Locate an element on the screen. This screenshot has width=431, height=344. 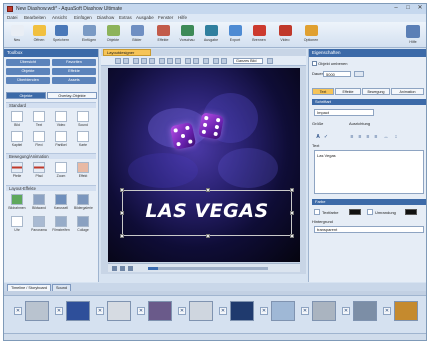
outline-checkbox is located at coordinates (370, 212).